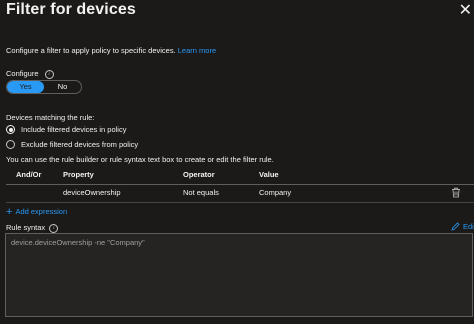 The height and width of the screenshot is (324, 474). What do you see at coordinates (462, 226) in the screenshot?
I see `edit-syntax-button: Edit` at bounding box center [462, 226].